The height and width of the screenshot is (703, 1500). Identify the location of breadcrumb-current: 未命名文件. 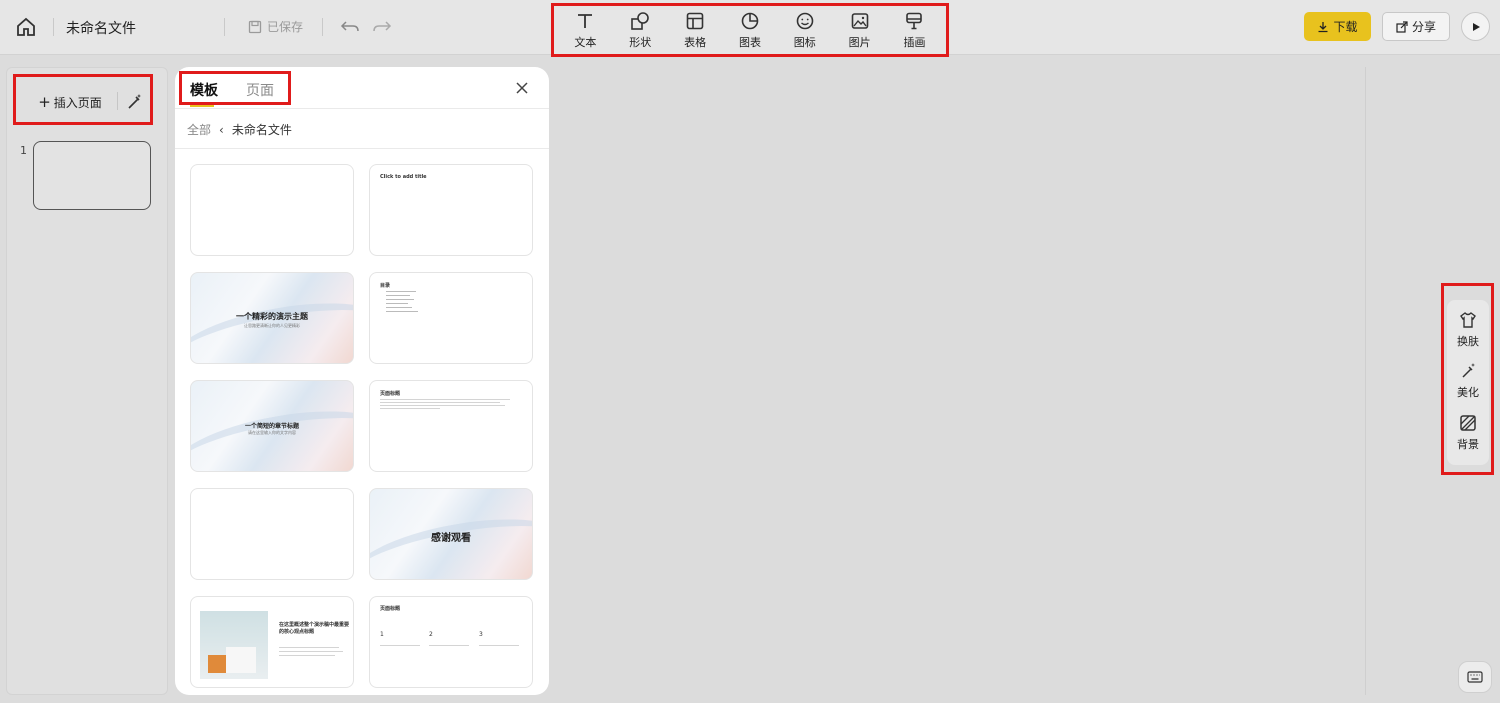
(261, 130).